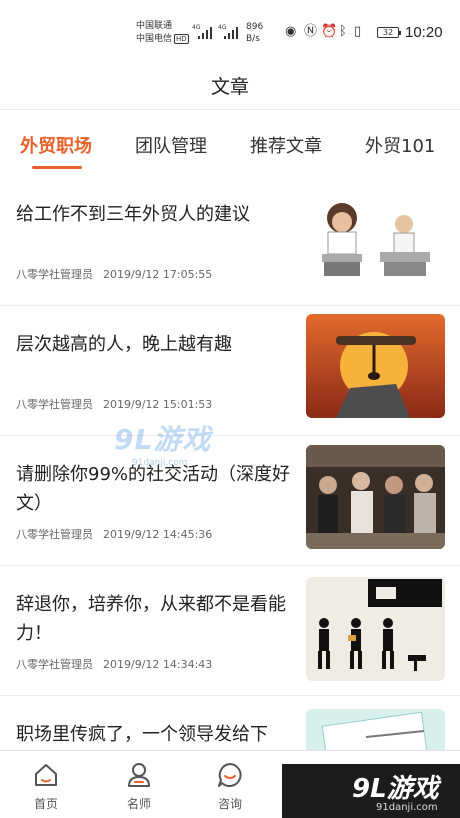  What do you see at coordinates (424, 32) in the screenshot?
I see `clock: 10:20` at bounding box center [424, 32].